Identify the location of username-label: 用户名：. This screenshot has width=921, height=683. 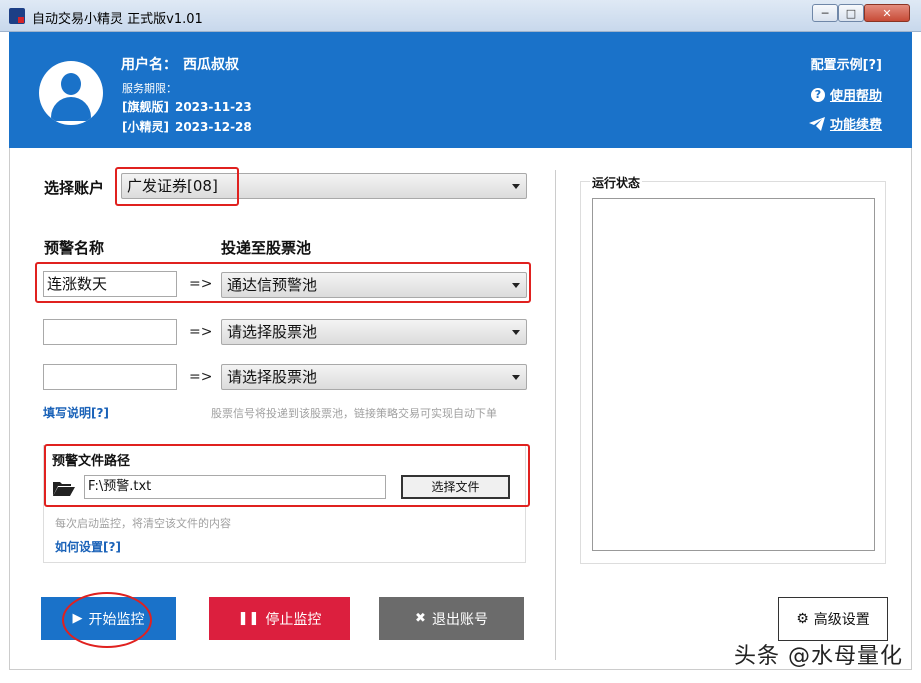
(149, 65).